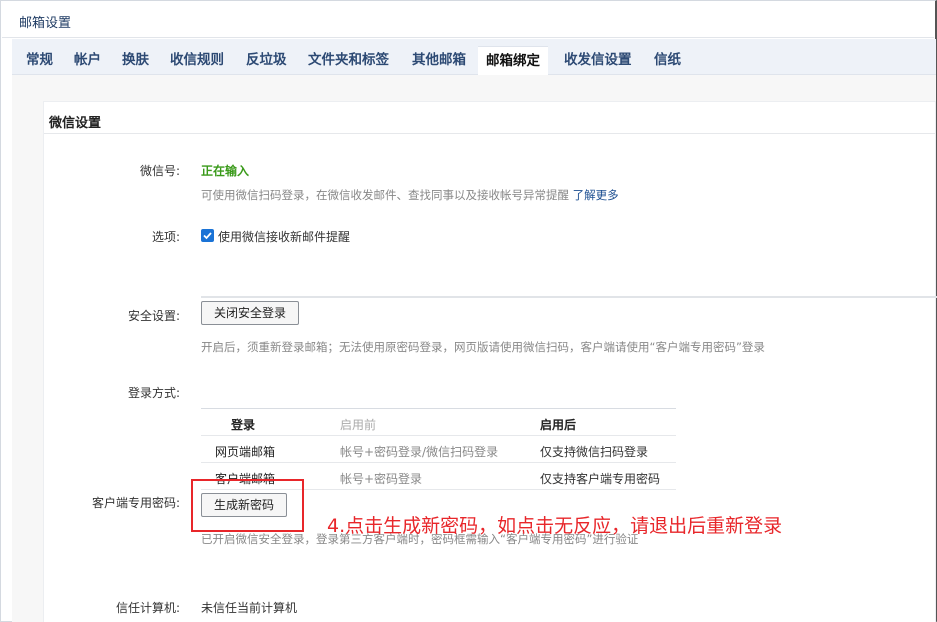 This screenshot has height=622, width=937. I want to click on window-title: 邮箱设置, so click(45, 23).